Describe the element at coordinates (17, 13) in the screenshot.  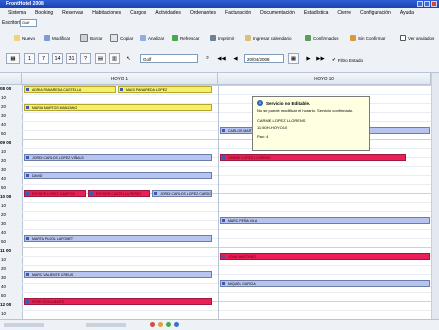
I see `menu-item-sistema: Sistema` at that location.